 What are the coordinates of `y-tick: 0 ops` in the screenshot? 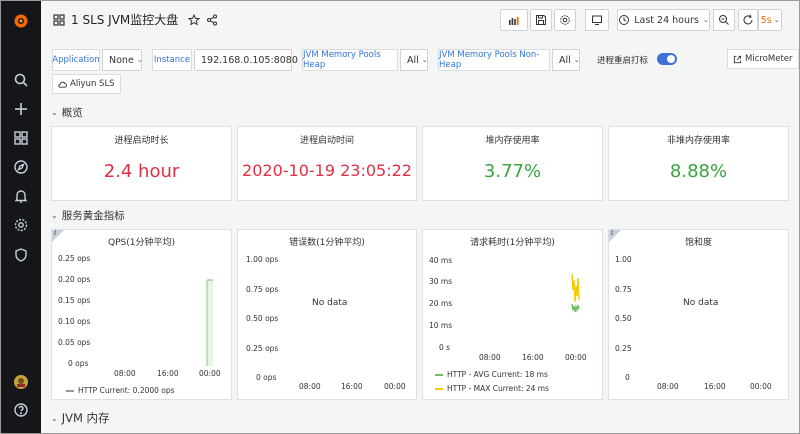 It's located at (266, 377).